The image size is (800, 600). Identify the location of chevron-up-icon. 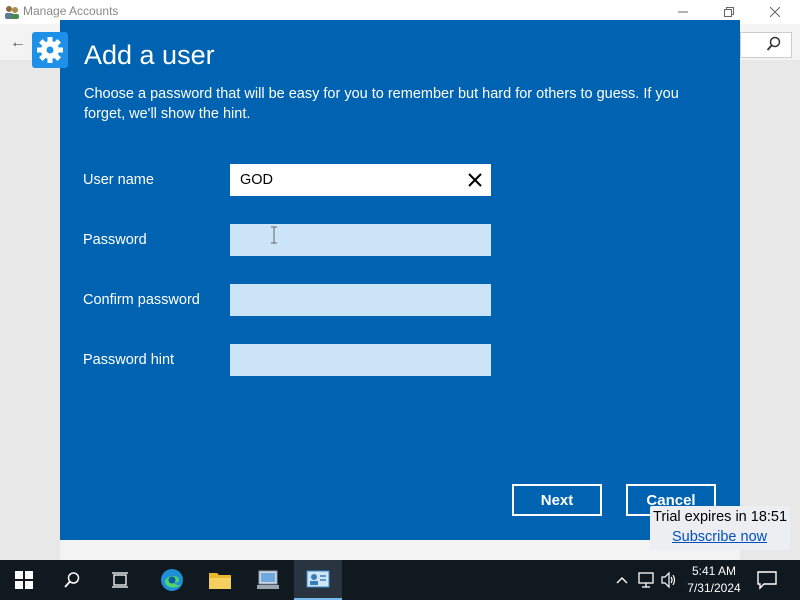
(622, 580).